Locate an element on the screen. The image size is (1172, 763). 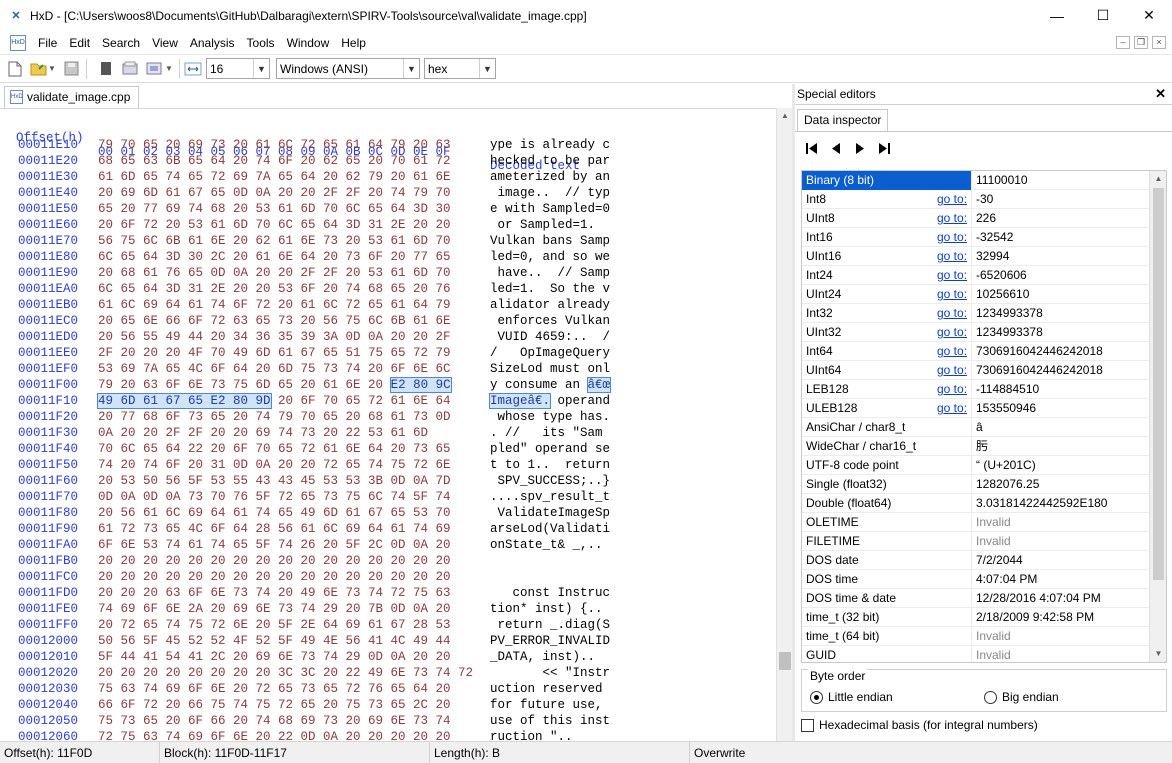
inspector-value: 7306916042446242018 is located at coordinates (1039, 370).